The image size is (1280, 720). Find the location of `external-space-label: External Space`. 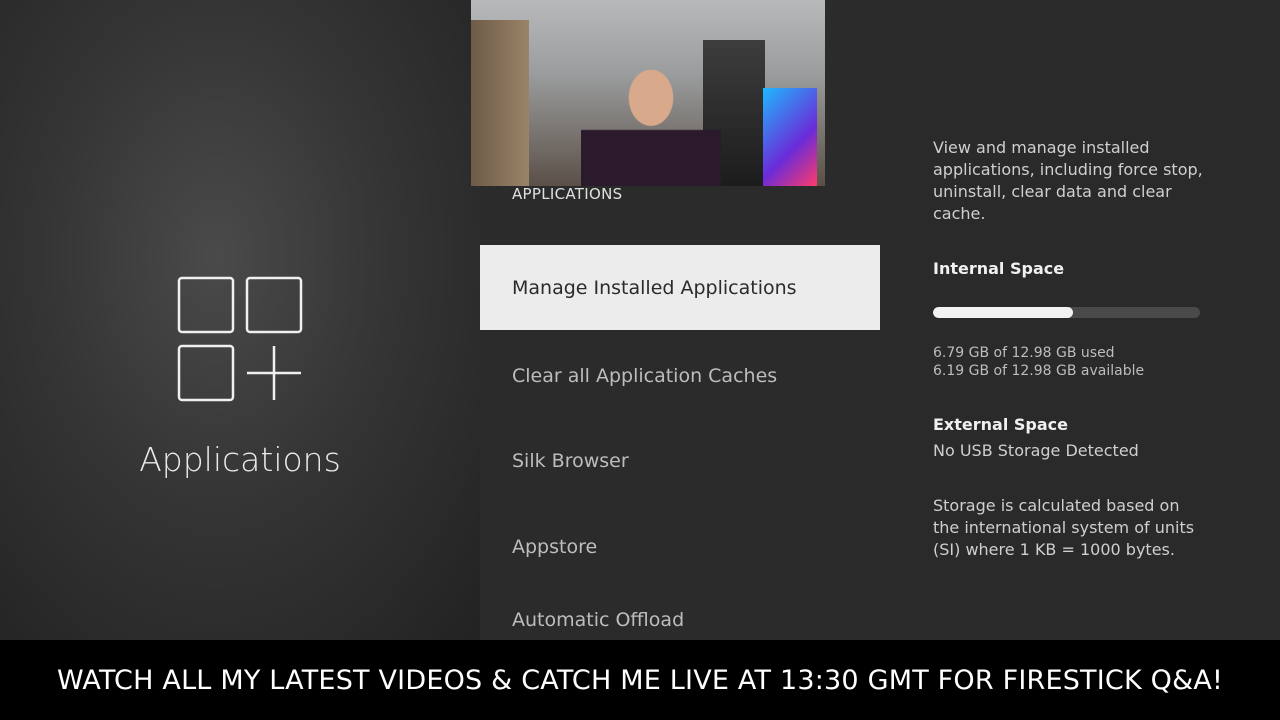

external-space-label: External Space is located at coordinates (1000, 424).